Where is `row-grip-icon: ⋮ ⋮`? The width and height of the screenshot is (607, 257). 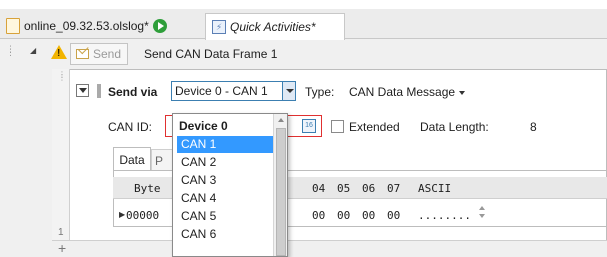
row-grip-icon: ⋮ ⋮ is located at coordinates (62, 76).